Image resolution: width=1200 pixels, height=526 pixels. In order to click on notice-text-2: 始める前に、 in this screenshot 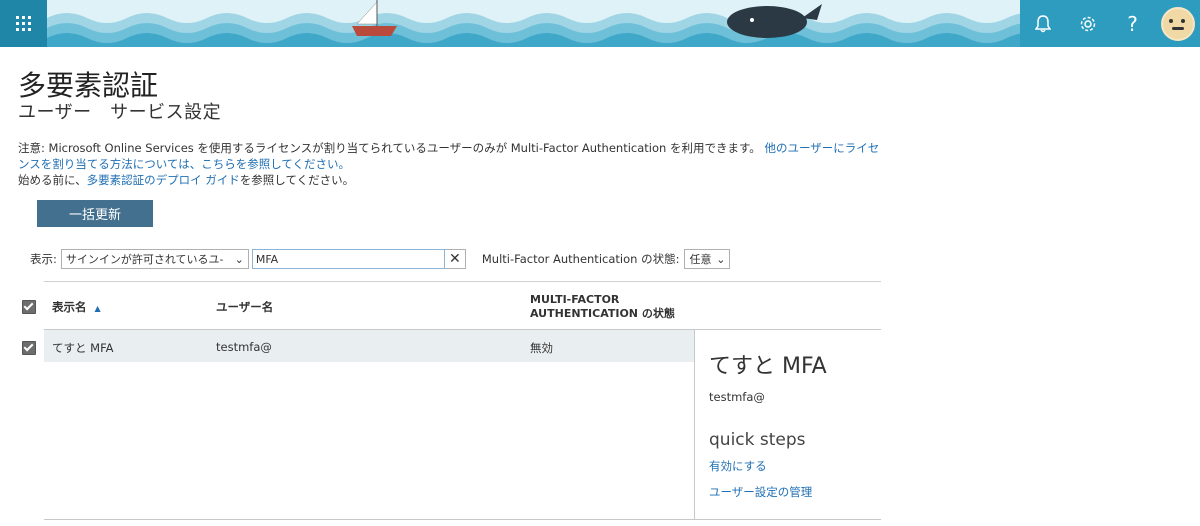, I will do `click(52, 180)`.